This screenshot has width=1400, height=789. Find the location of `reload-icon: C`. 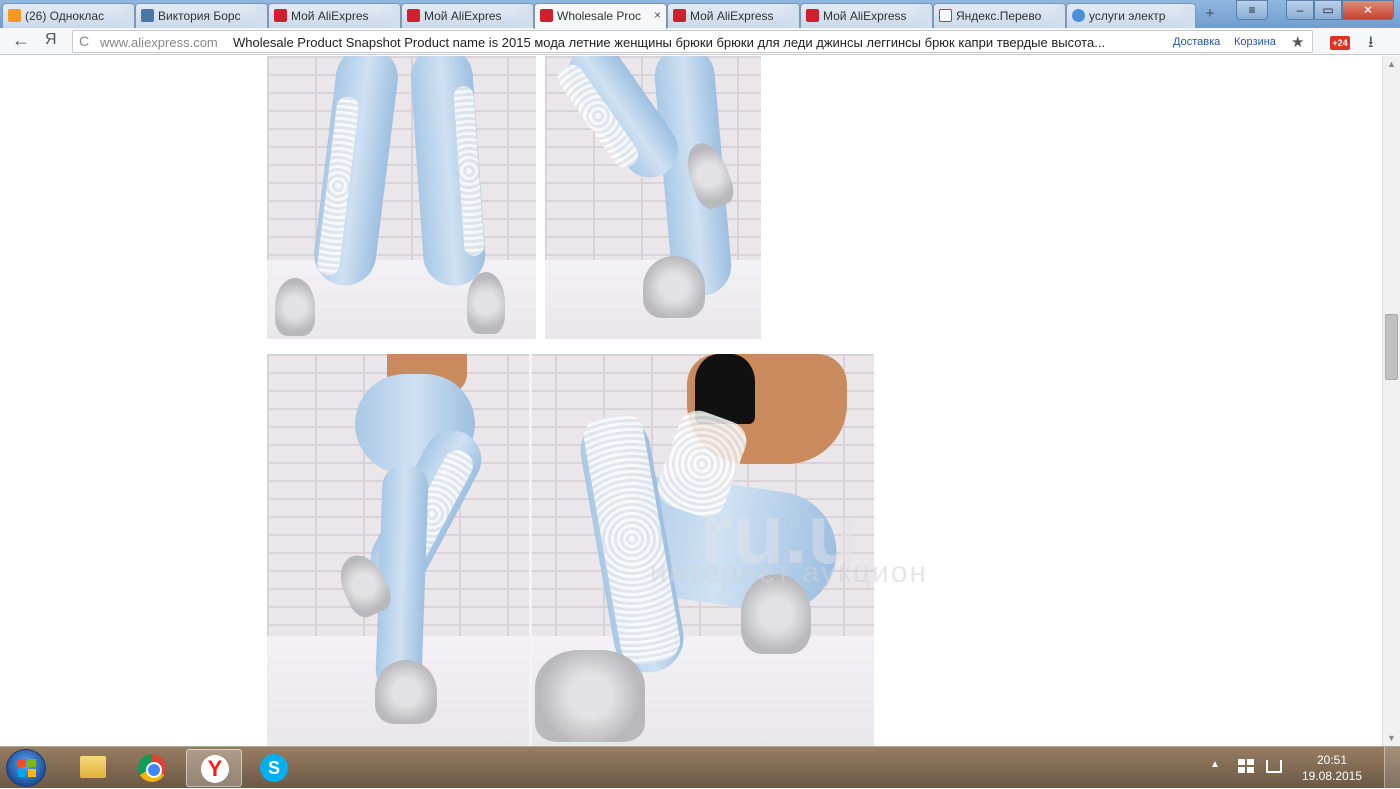

reload-icon: C is located at coordinates (84, 41).